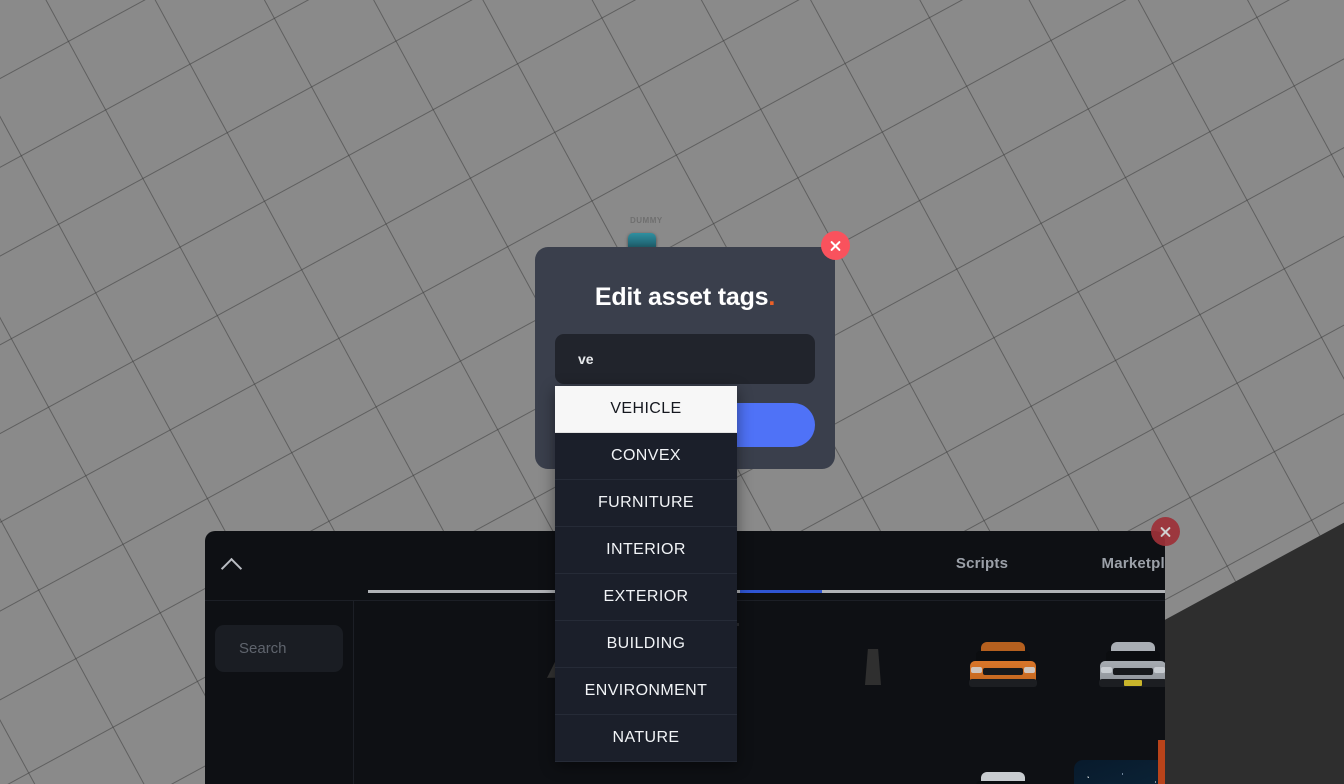  I want to click on asset-item-starfield-skybox, so click(1117, 767).